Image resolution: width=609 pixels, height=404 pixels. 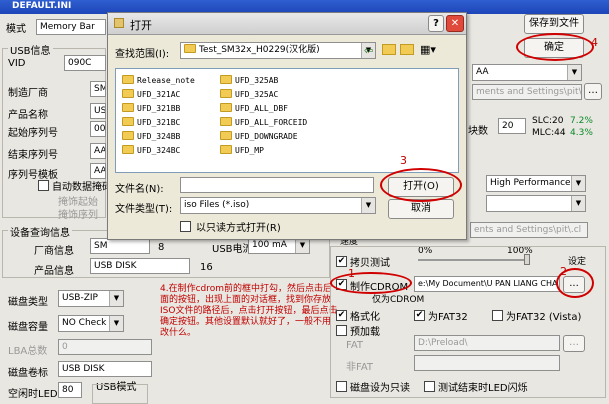 What do you see at coordinates (85, 63) in the screenshot?
I see `vid-field: 090C` at bounding box center [85, 63].